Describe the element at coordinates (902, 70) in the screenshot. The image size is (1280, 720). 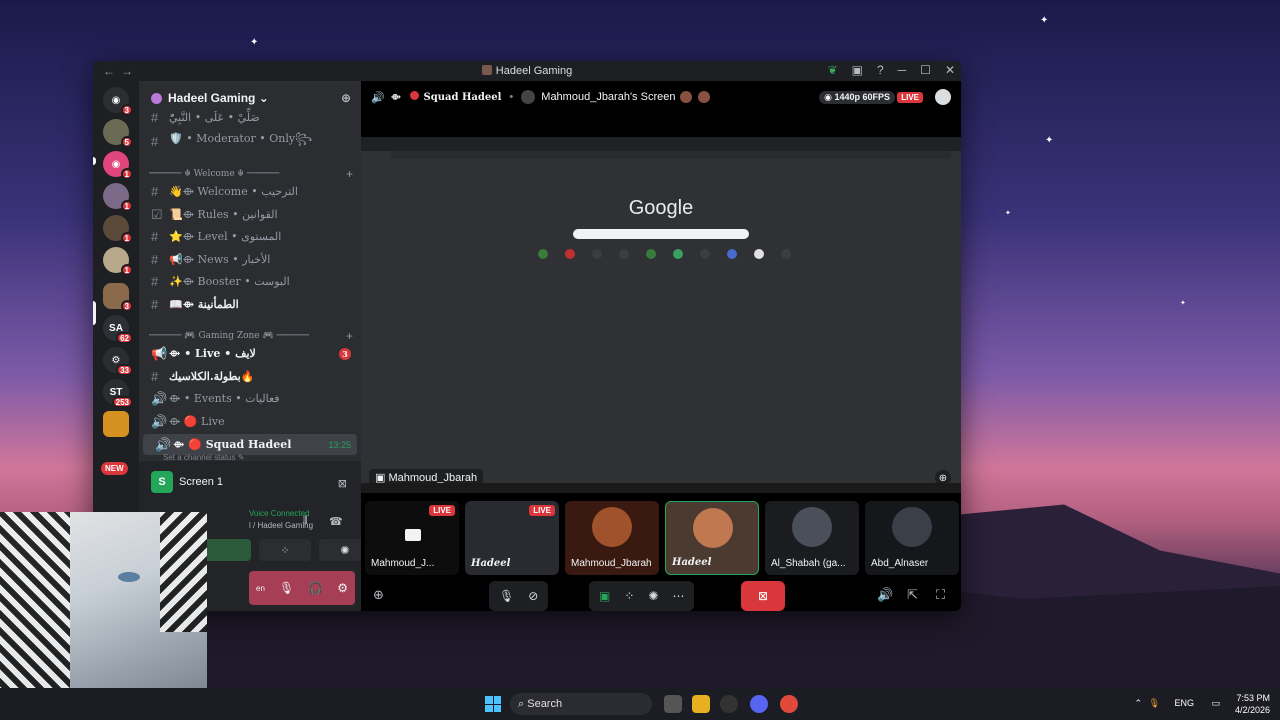
I see `minimize-button: ─` at that location.